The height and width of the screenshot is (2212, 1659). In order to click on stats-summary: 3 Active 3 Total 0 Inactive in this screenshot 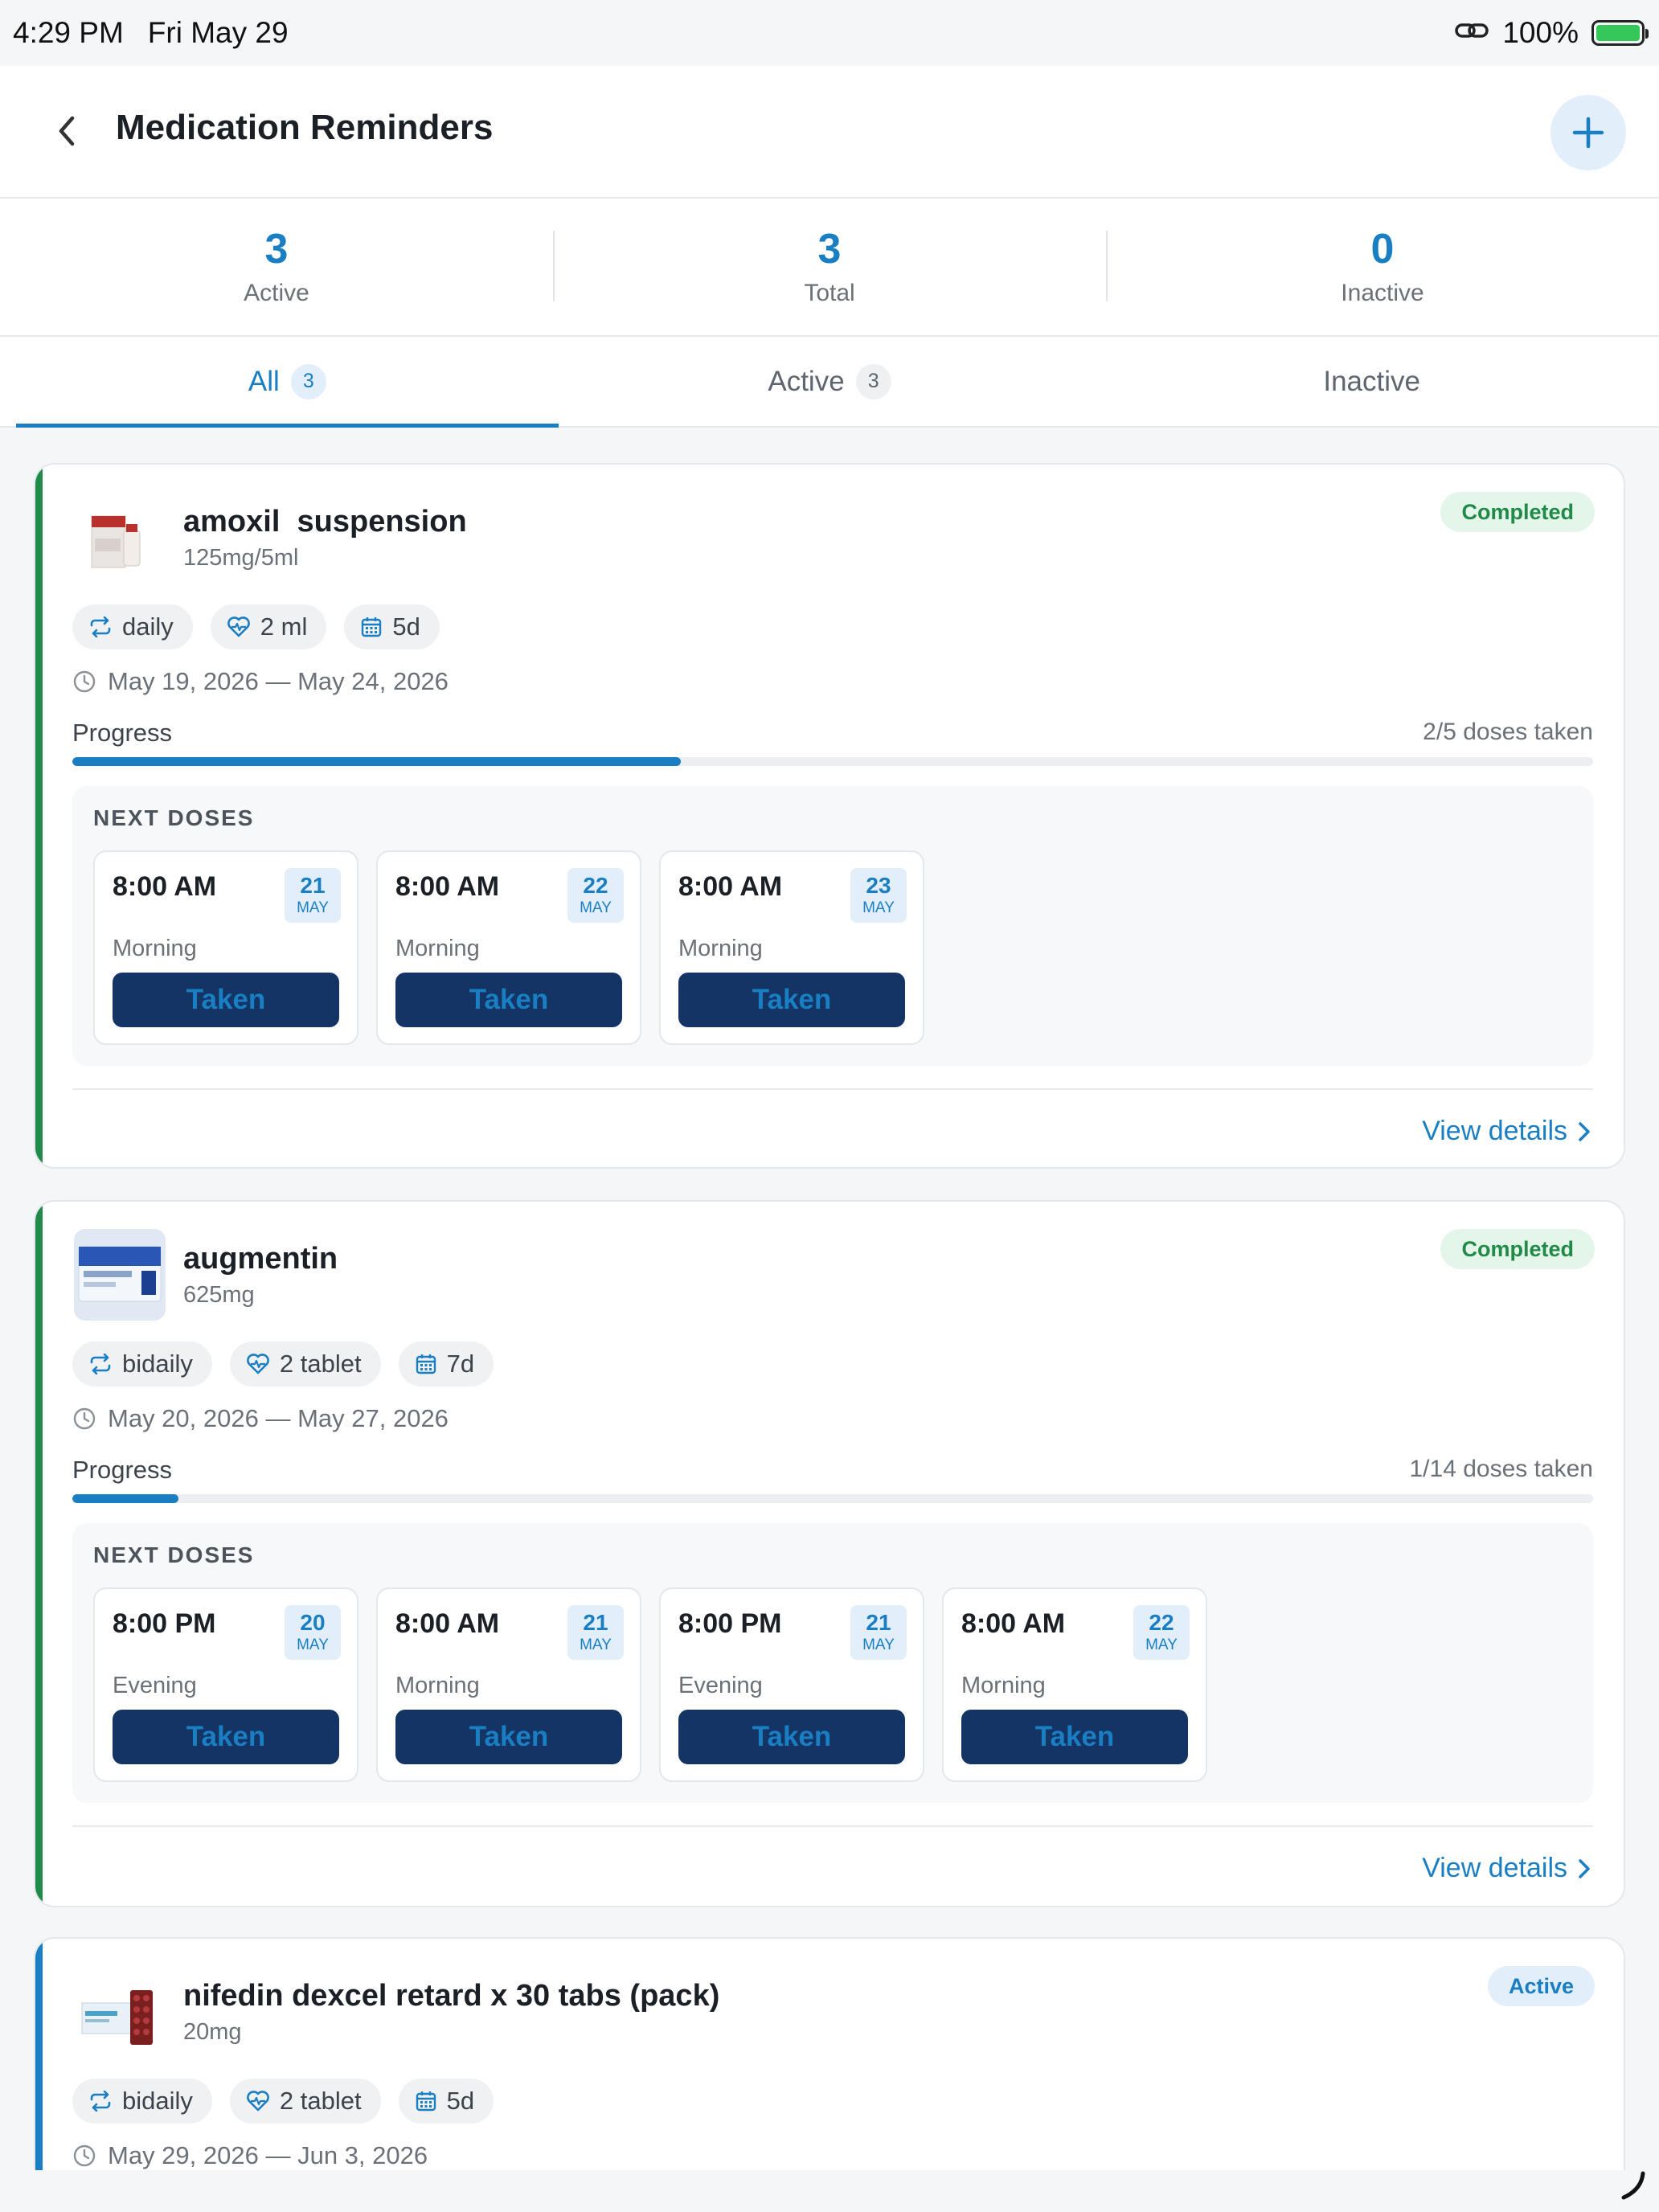, I will do `click(829, 268)`.